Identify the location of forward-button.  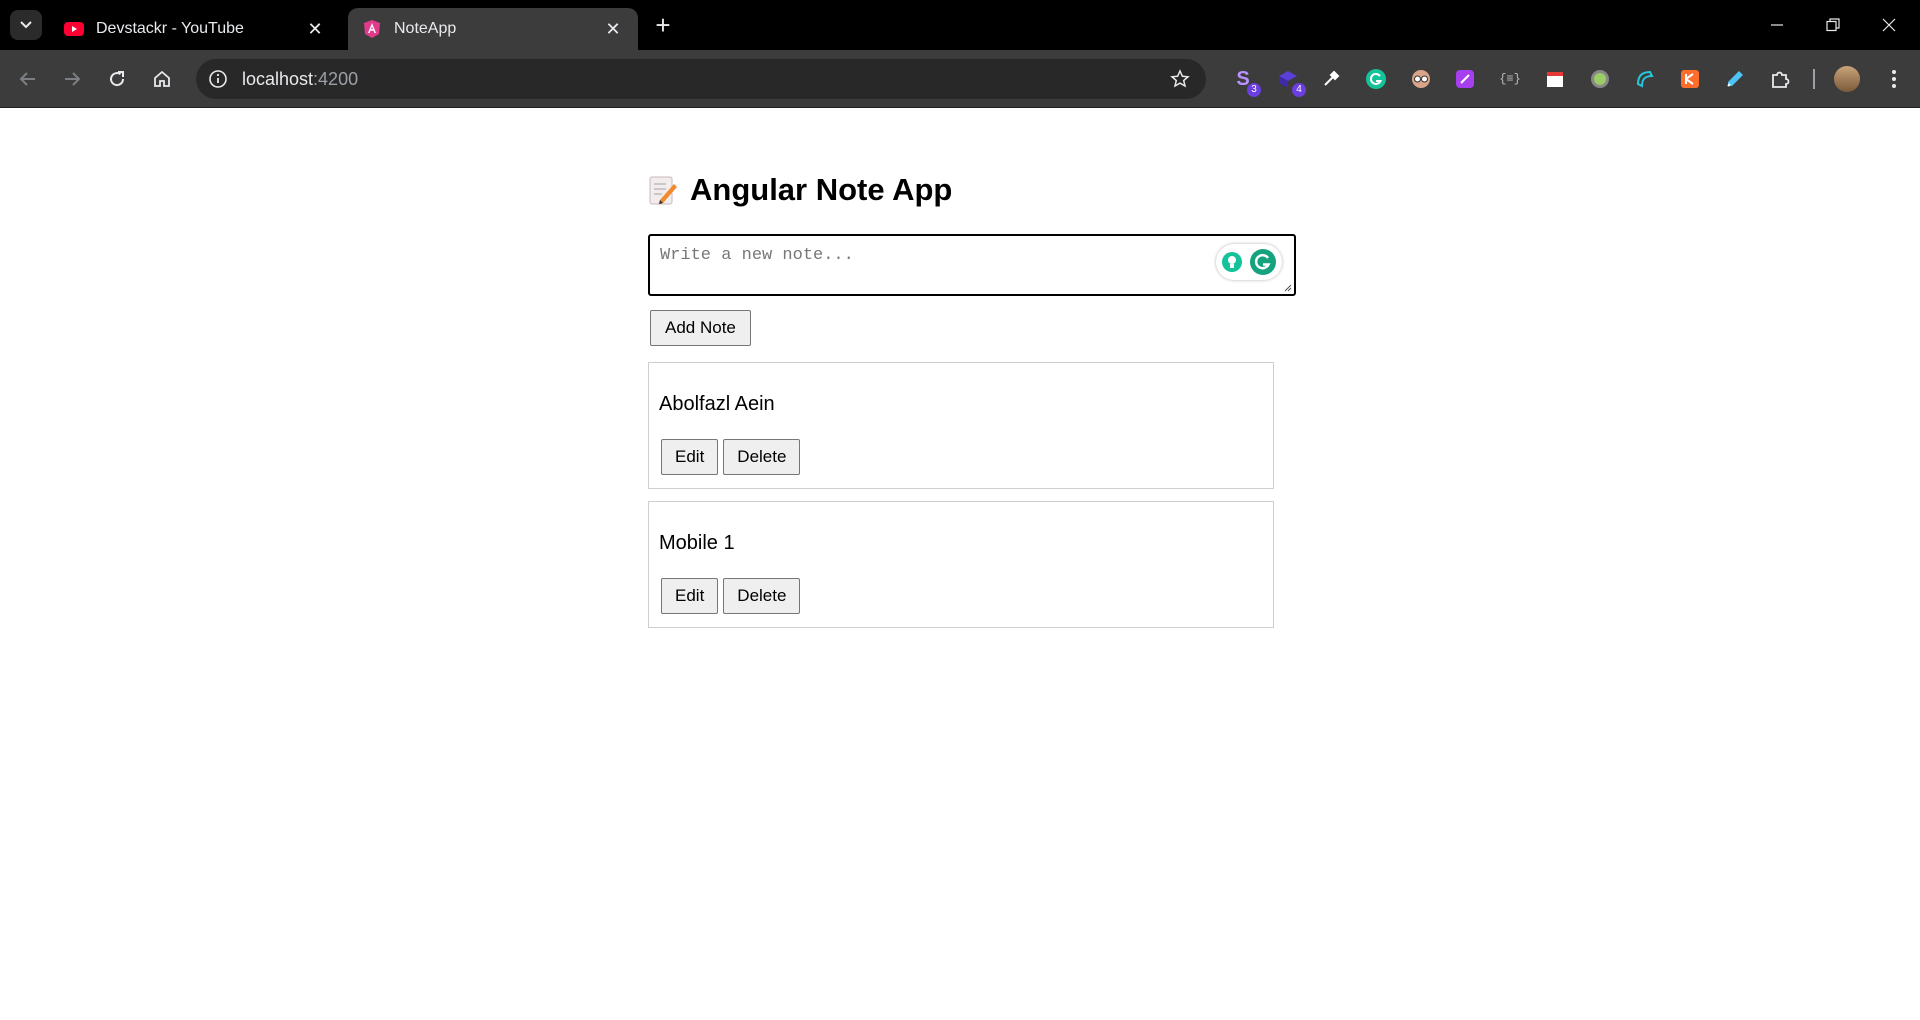
(72, 79).